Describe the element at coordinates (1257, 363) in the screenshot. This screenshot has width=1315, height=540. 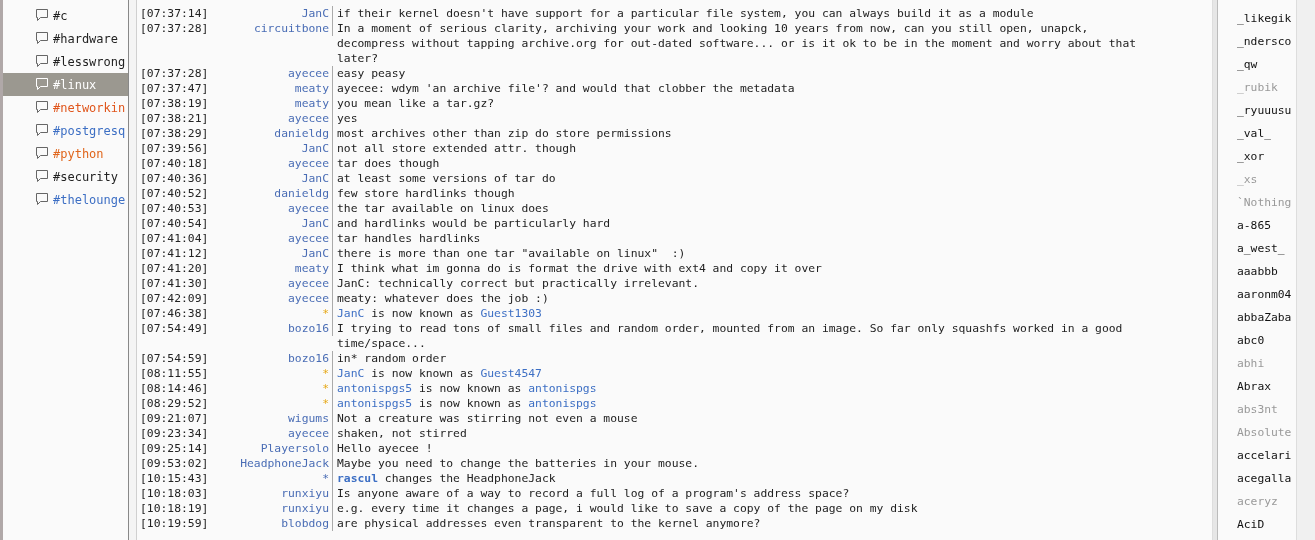
I see `user-list-item: abhi` at that location.